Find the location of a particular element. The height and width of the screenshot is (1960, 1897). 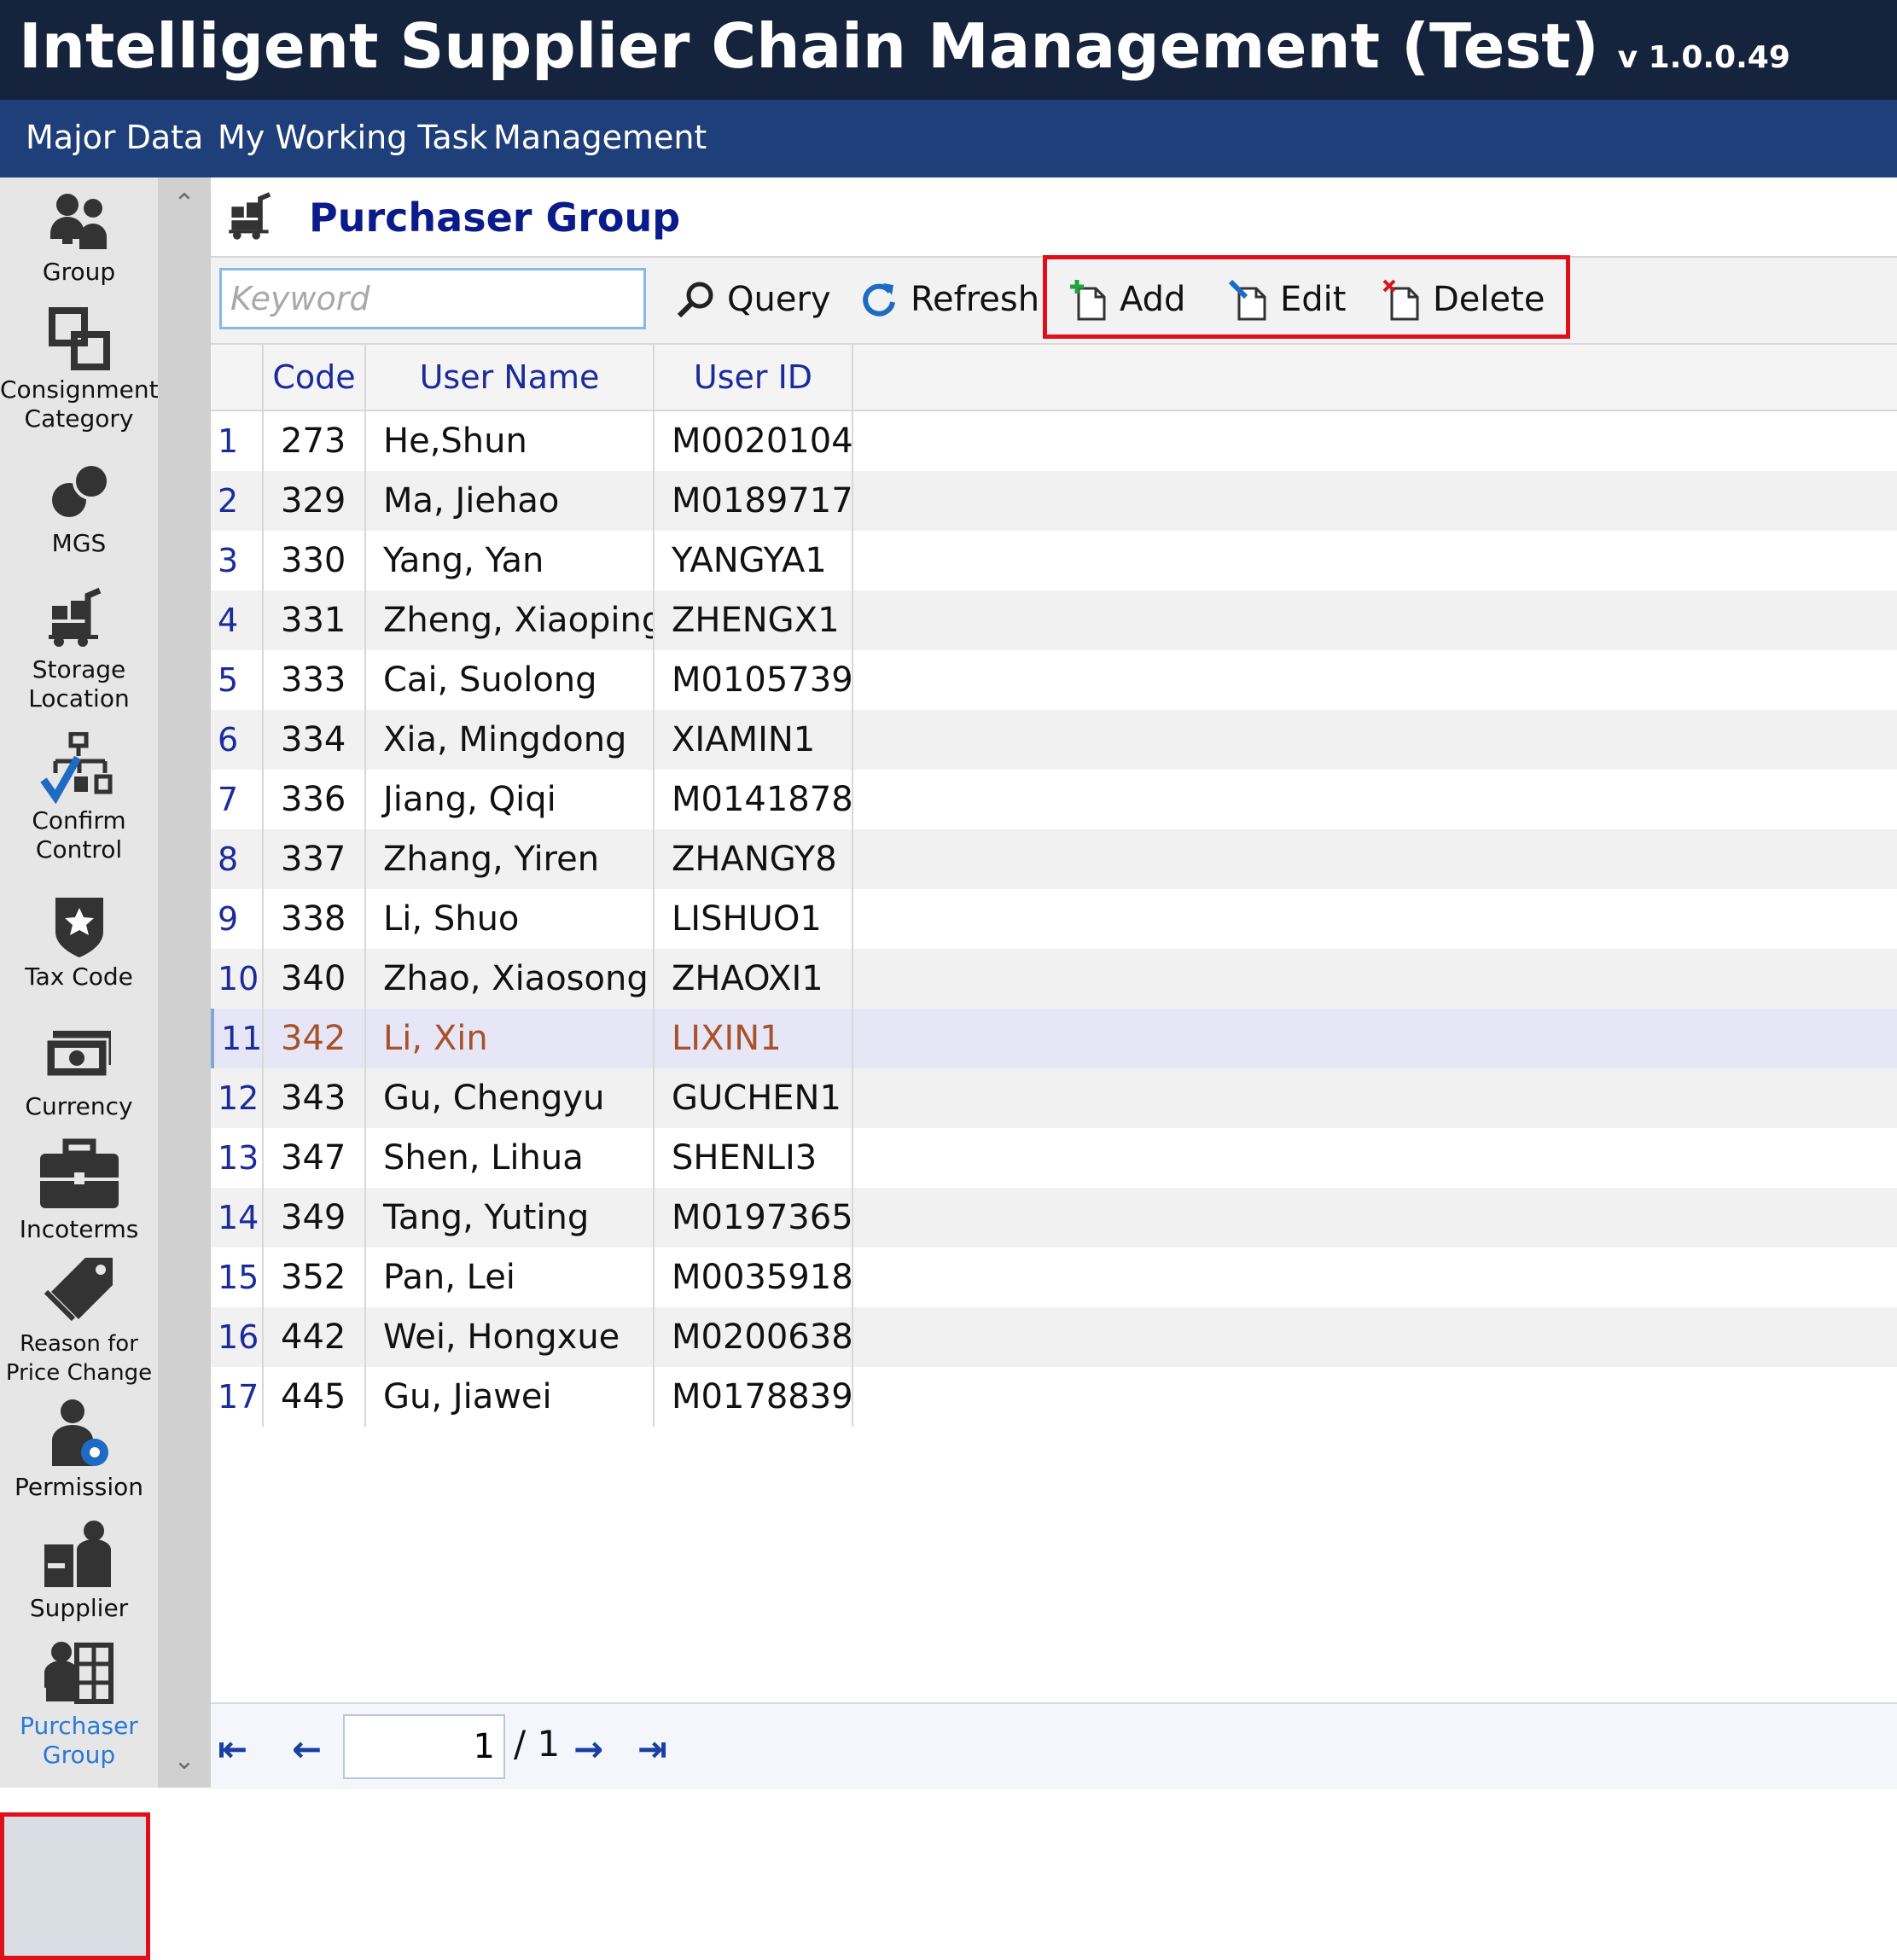

sidebar-item-label: Tax Code is located at coordinates (79, 977).